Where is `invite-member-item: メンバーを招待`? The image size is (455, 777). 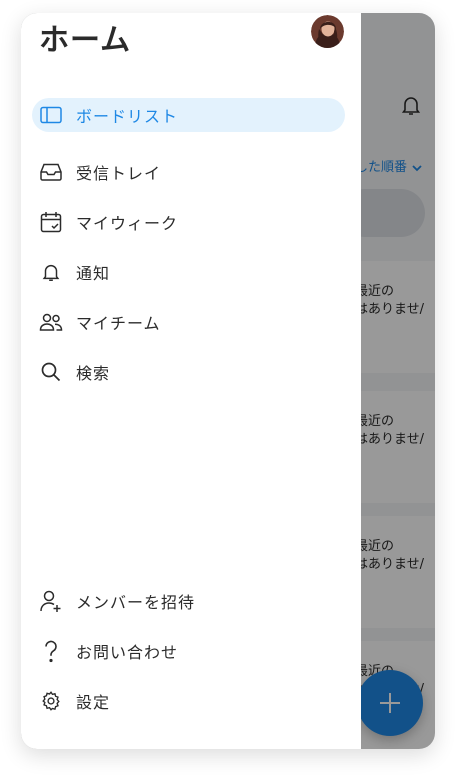 invite-member-item: メンバーを招待 is located at coordinates (191, 601).